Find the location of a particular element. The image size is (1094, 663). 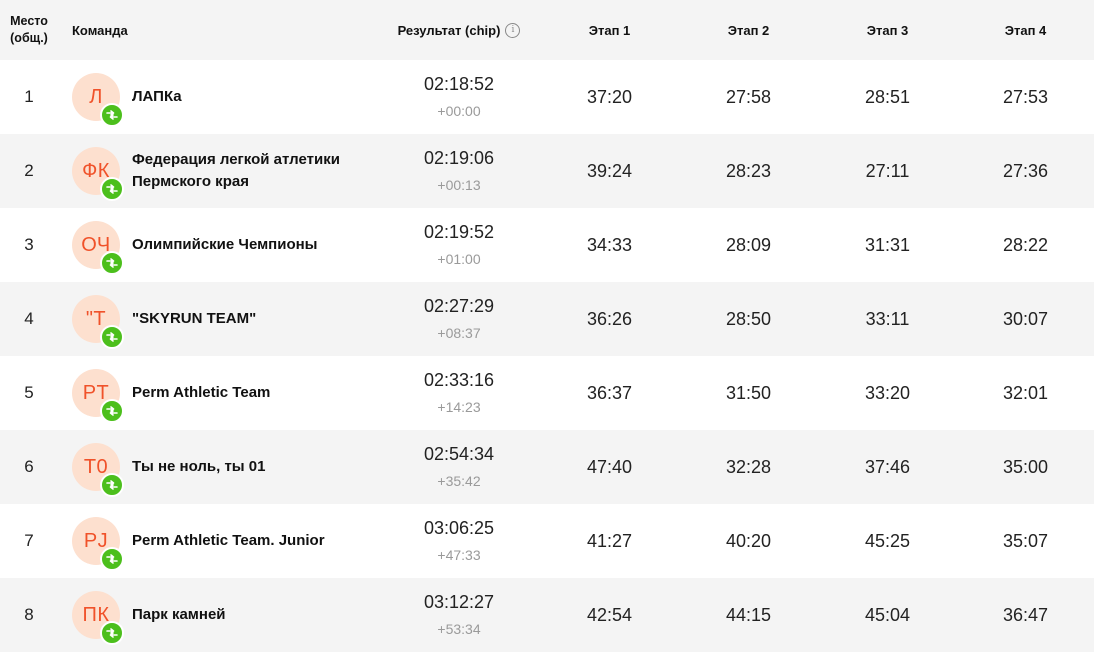

stage1-cell: 34:33 is located at coordinates (609, 244).